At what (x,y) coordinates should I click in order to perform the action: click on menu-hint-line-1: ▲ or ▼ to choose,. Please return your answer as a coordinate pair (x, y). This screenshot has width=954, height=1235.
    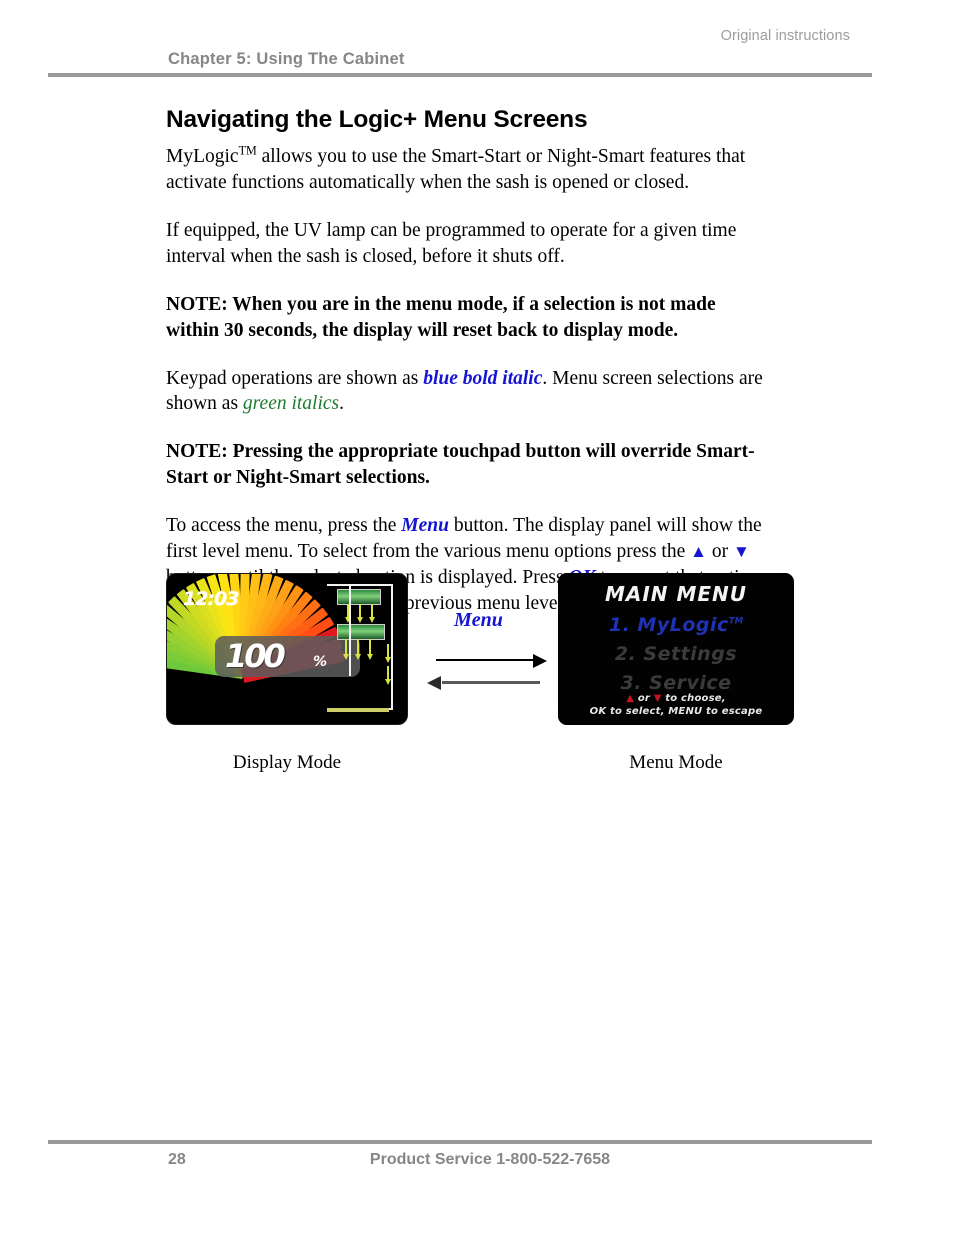
    Looking at the image, I should click on (676, 698).